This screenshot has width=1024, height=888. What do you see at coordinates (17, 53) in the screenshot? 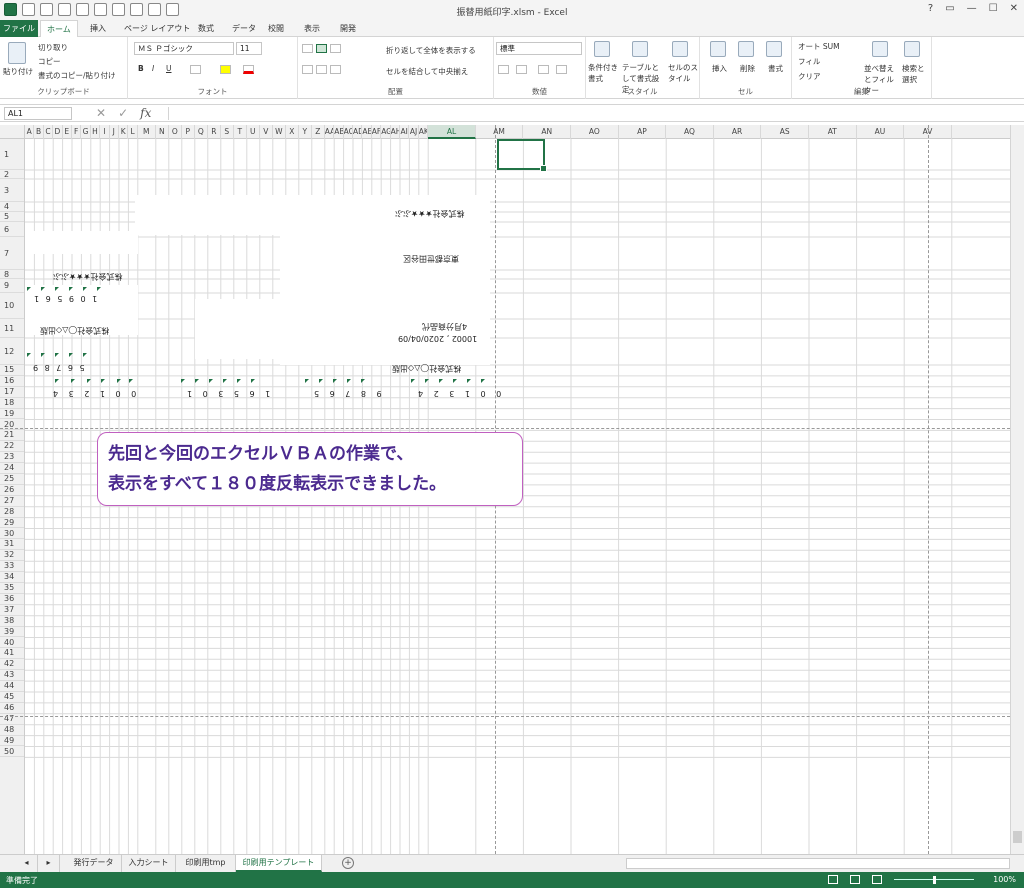
I see `paste-icon` at bounding box center [17, 53].